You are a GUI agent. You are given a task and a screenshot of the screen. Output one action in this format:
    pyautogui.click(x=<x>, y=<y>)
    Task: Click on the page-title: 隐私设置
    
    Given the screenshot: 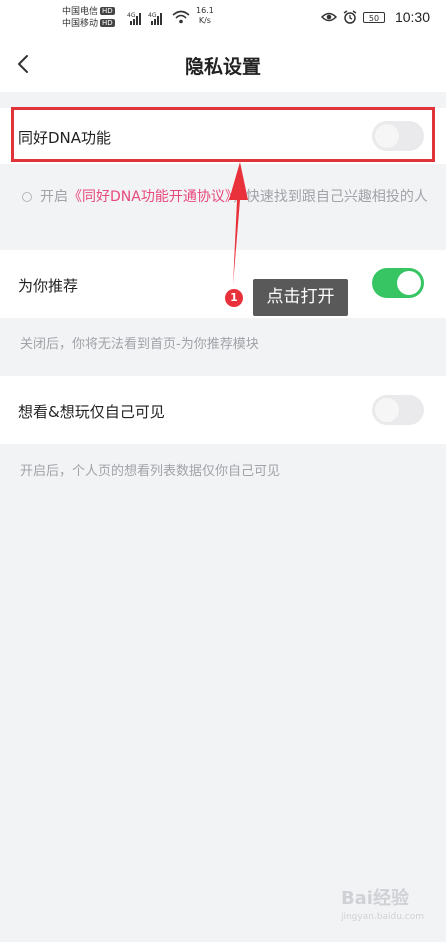 What is the action you would take?
    pyautogui.click(x=222, y=67)
    